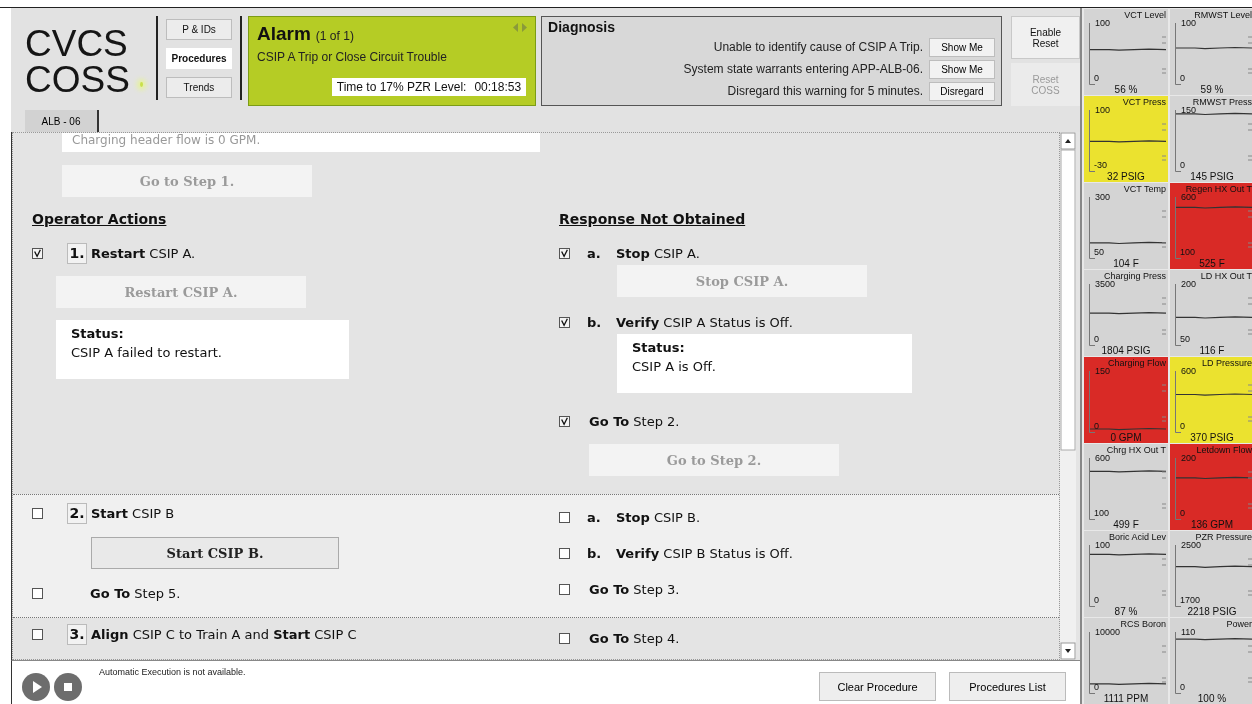 This screenshot has height=704, width=1252. What do you see at coordinates (401, 87) in the screenshot?
I see `timer-label: Time to 17% PZR Level:` at bounding box center [401, 87].